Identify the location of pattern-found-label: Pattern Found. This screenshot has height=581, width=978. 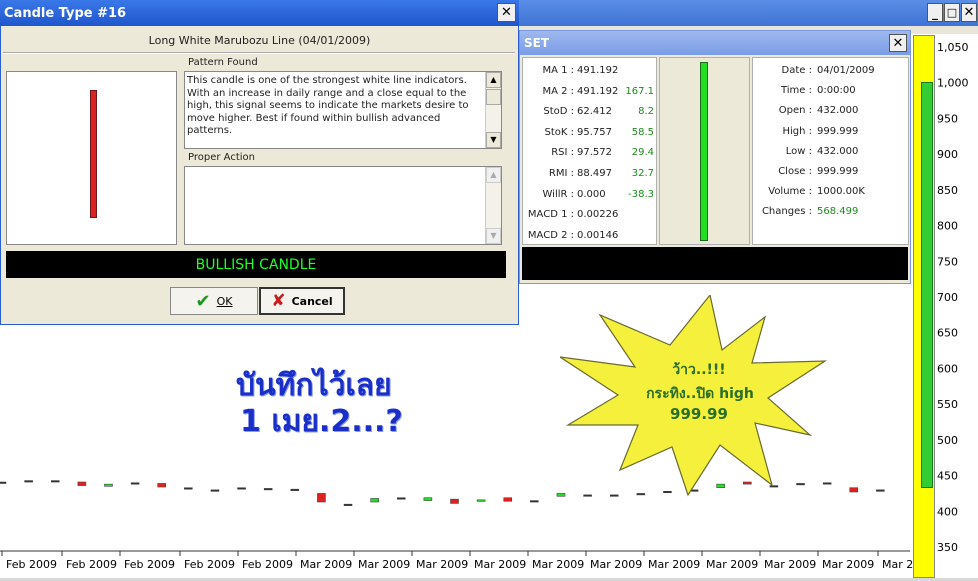
(223, 62).